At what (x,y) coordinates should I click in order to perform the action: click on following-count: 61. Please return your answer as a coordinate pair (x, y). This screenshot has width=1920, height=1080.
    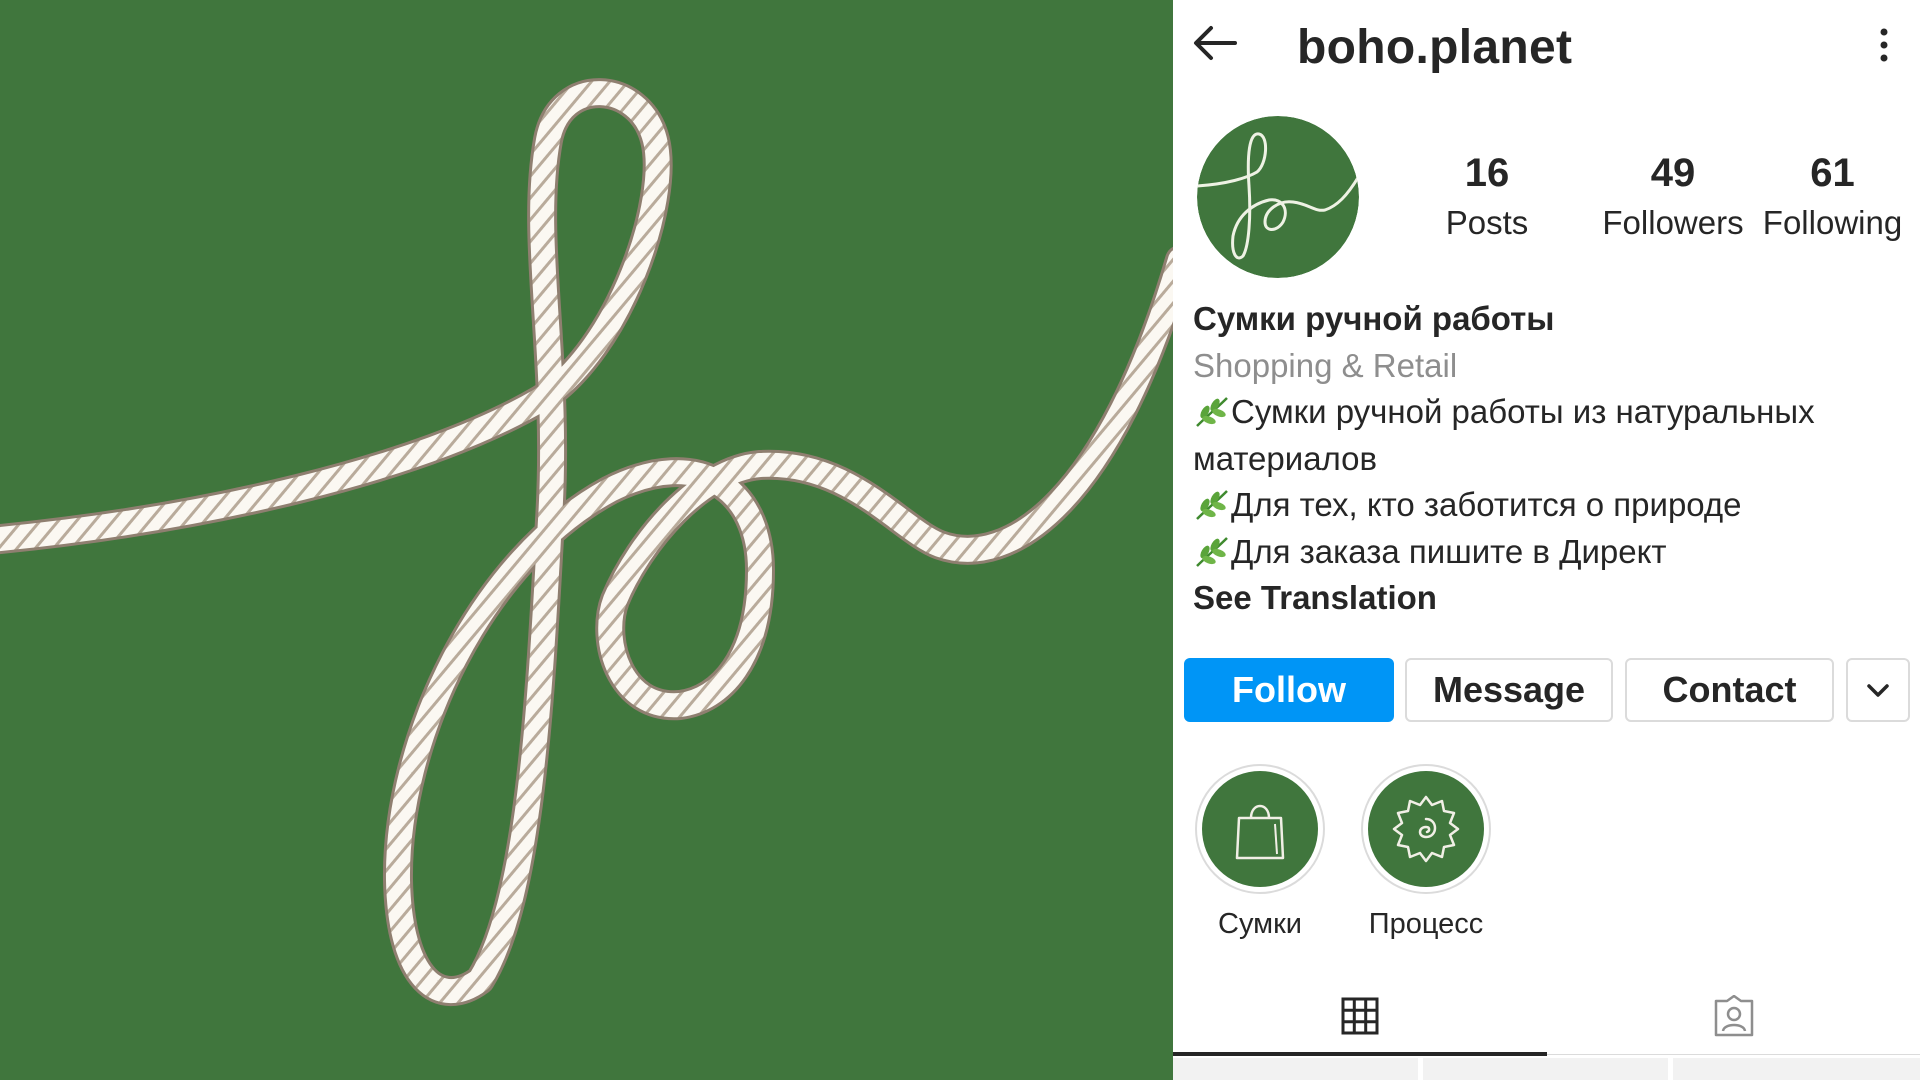
    Looking at the image, I should click on (1832, 173).